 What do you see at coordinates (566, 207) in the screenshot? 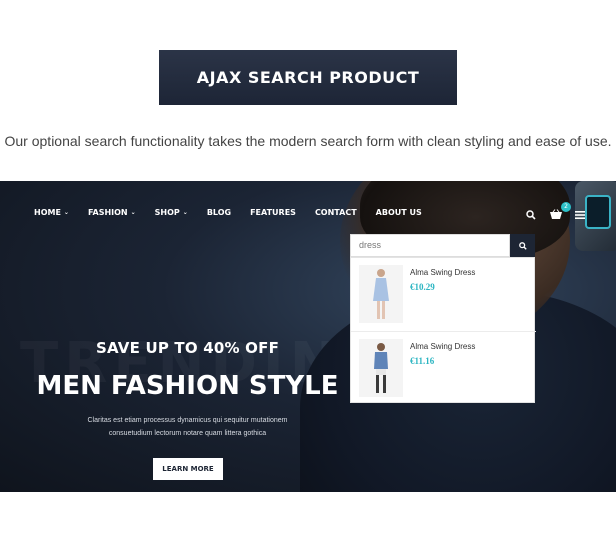
I see `cart-count-badge: 2` at bounding box center [566, 207].